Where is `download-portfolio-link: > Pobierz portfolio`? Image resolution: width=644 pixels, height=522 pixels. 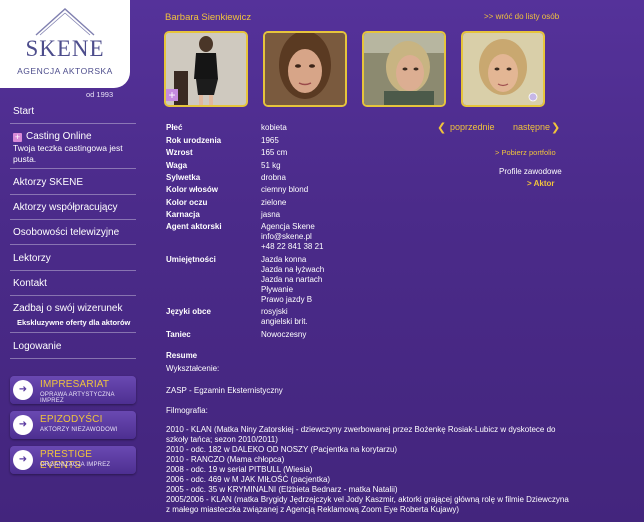 download-portfolio-link: > Pobierz portfolio is located at coordinates (525, 152).